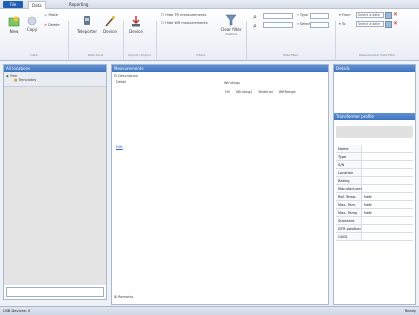  What do you see at coordinates (244, 92) in the screenshot?
I see `column-header: Winding2` at bounding box center [244, 92].